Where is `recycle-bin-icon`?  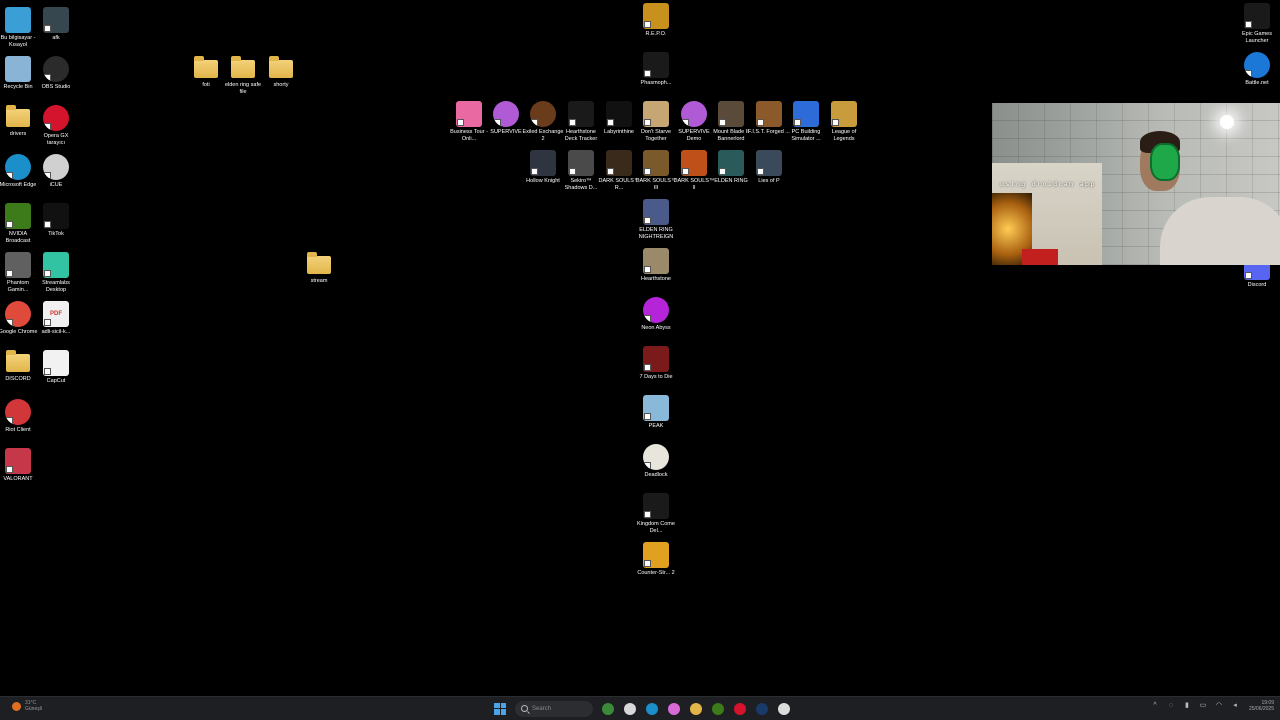
recycle-bin-icon is located at coordinates (18, 69).